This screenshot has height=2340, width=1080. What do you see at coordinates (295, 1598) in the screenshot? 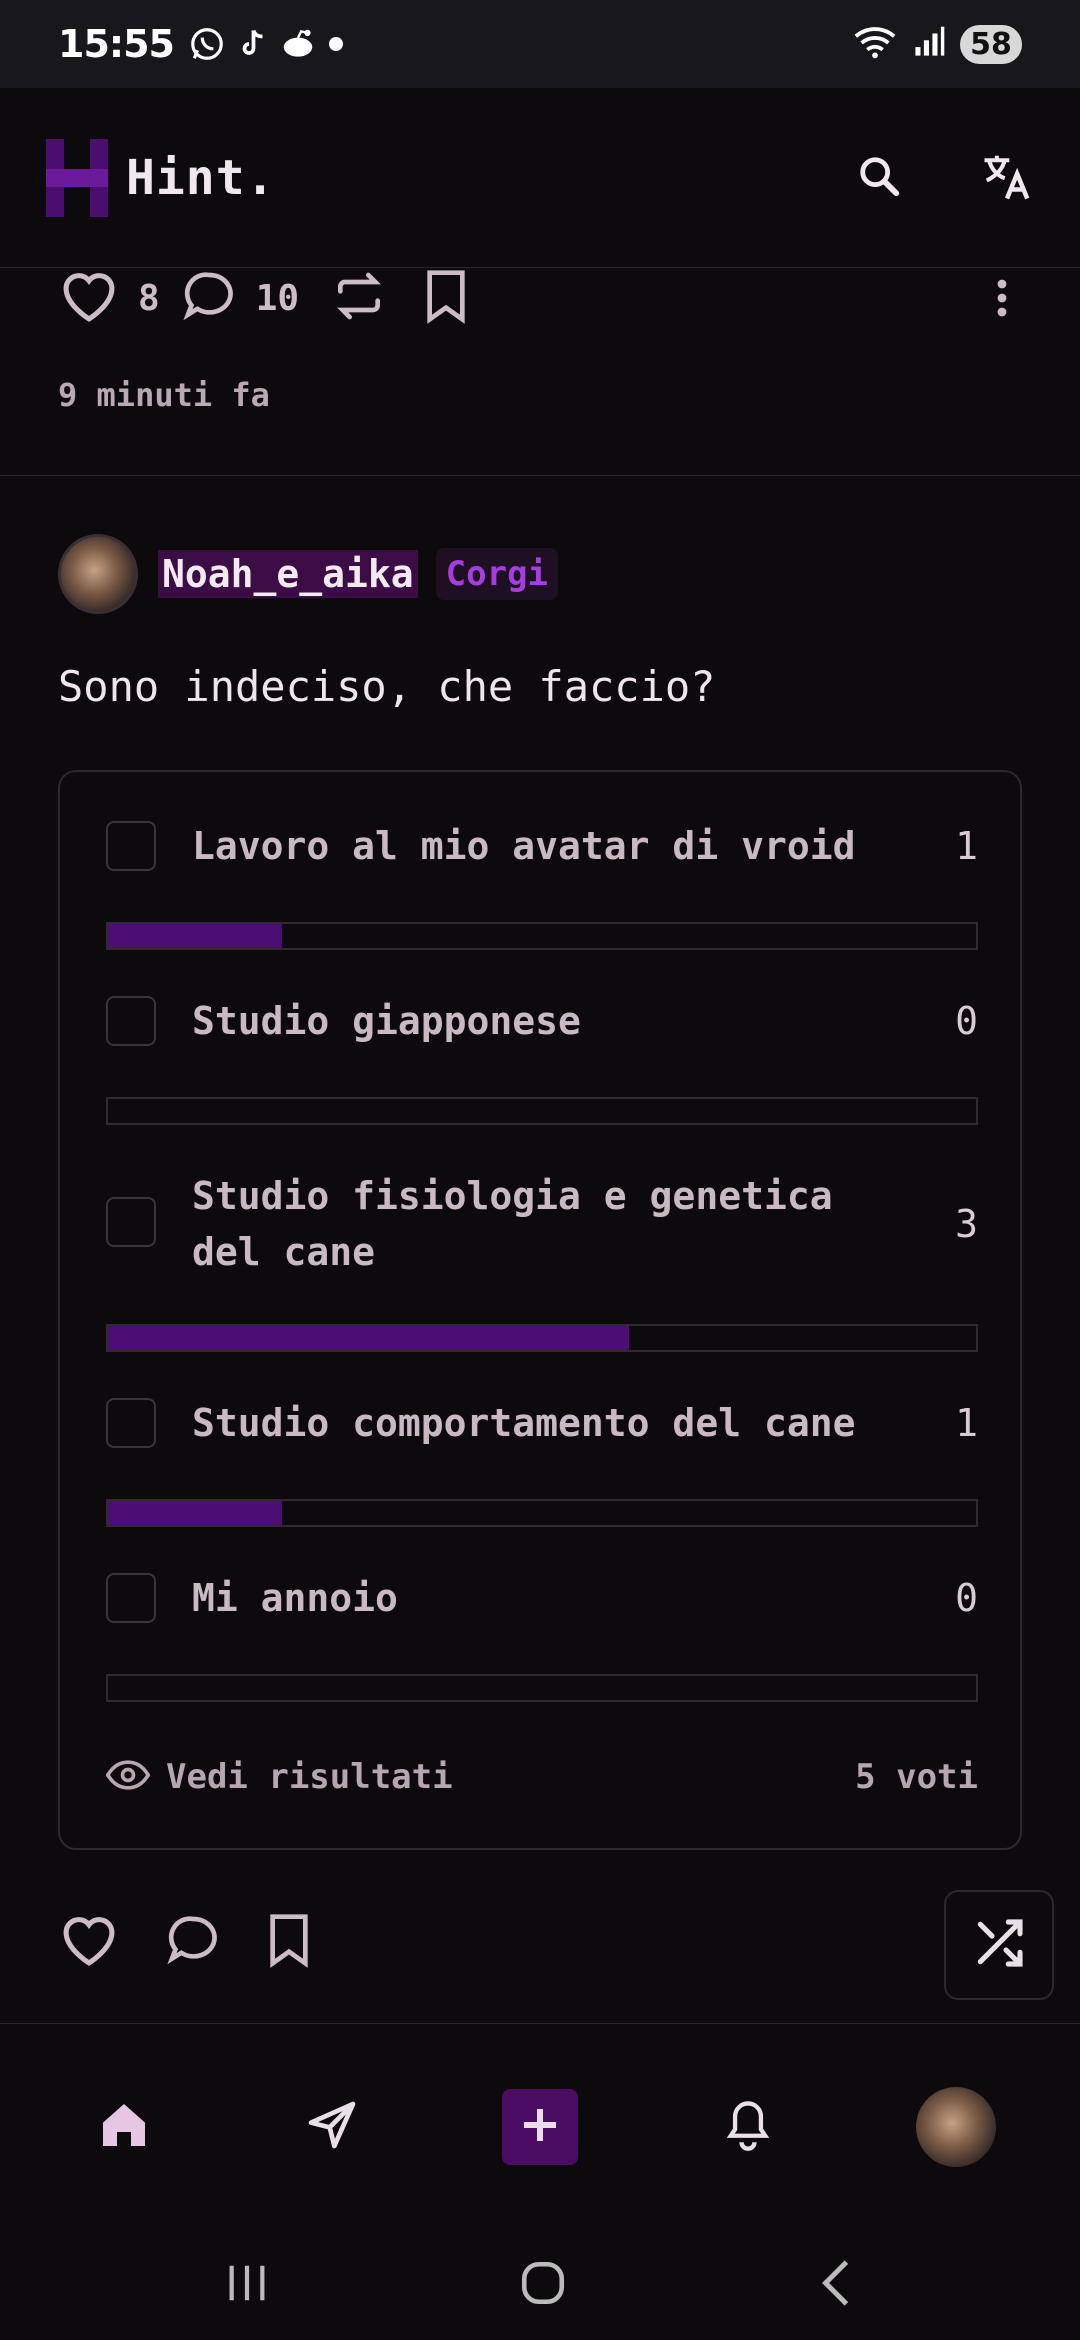
I see `poll-option-label: Mi annoio` at bounding box center [295, 1598].